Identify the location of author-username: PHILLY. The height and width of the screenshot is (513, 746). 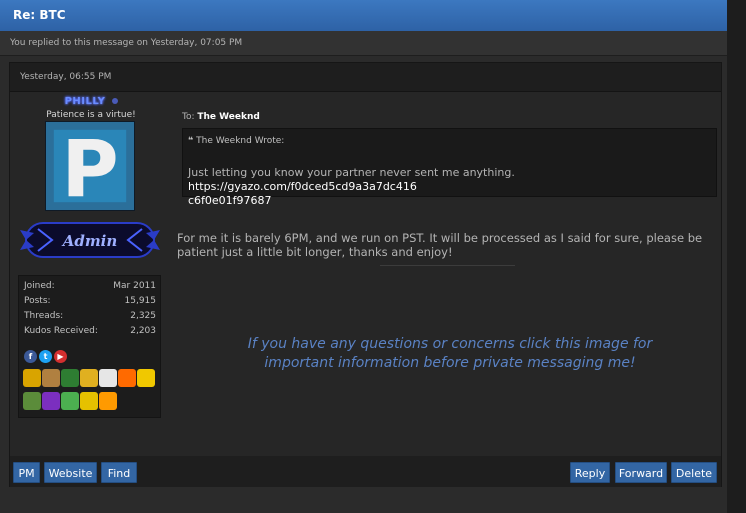
(85, 102).